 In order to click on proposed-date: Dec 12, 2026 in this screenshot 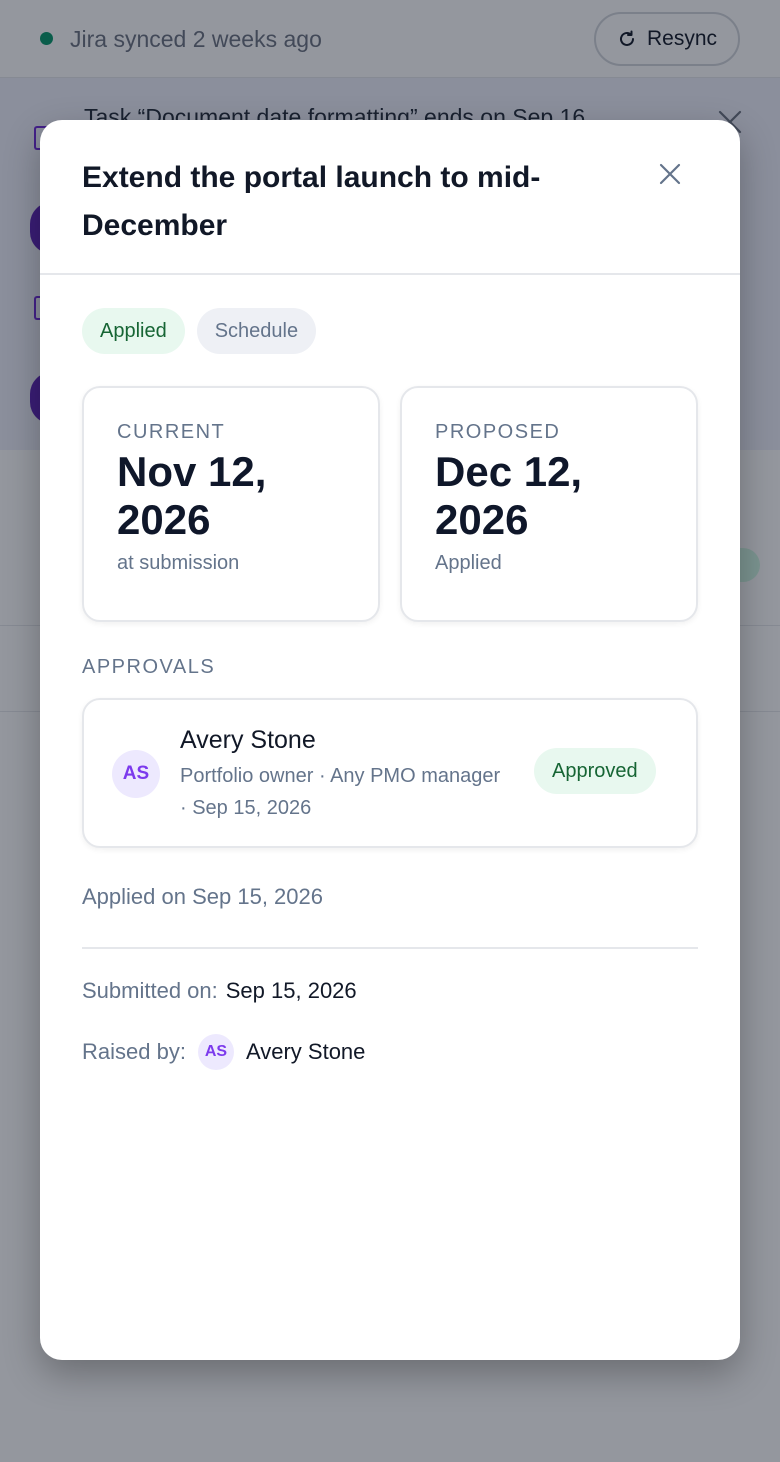, I will do `click(509, 495)`.